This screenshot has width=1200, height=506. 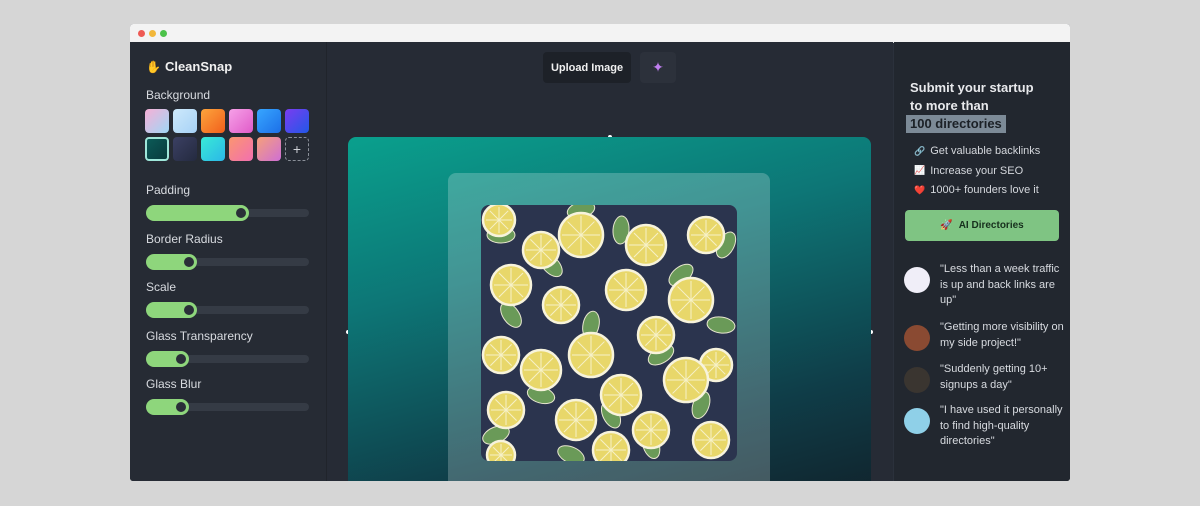 What do you see at coordinates (197, 213) in the screenshot?
I see `slider-fill` at bounding box center [197, 213].